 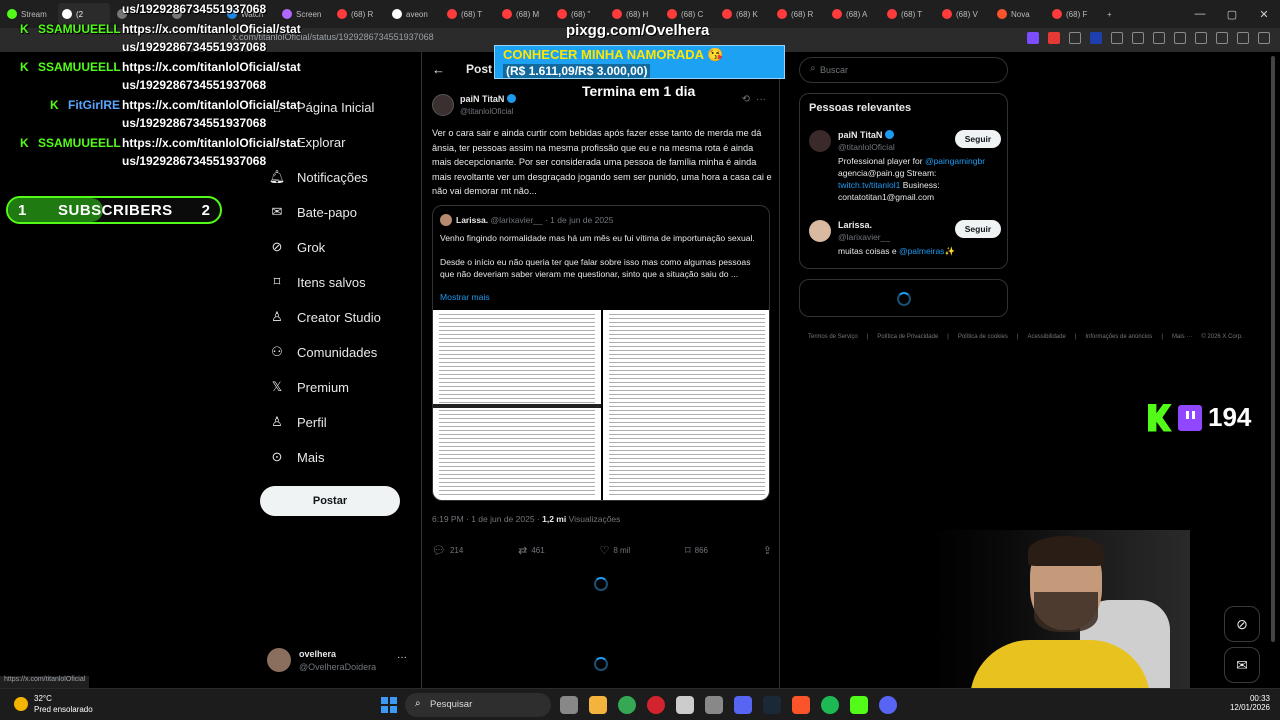 What do you see at coordinates (983, 337) in the screenshot?
I see `footer-link: Política de cookies` at bounding box center [983, 337].